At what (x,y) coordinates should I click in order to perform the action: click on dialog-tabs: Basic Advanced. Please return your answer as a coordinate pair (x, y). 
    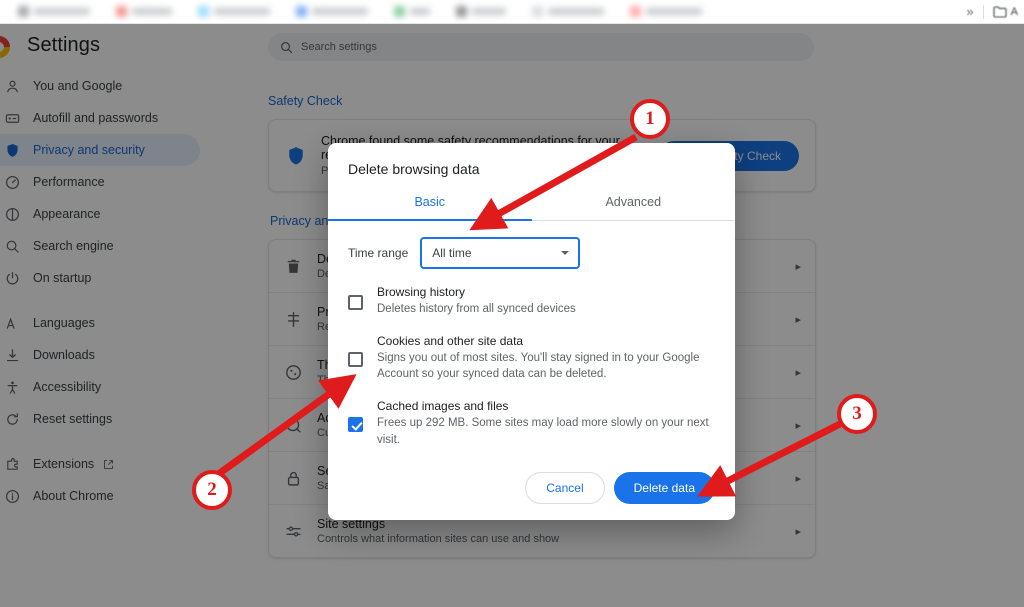
    Looking at the image, I should click on (531, 205).